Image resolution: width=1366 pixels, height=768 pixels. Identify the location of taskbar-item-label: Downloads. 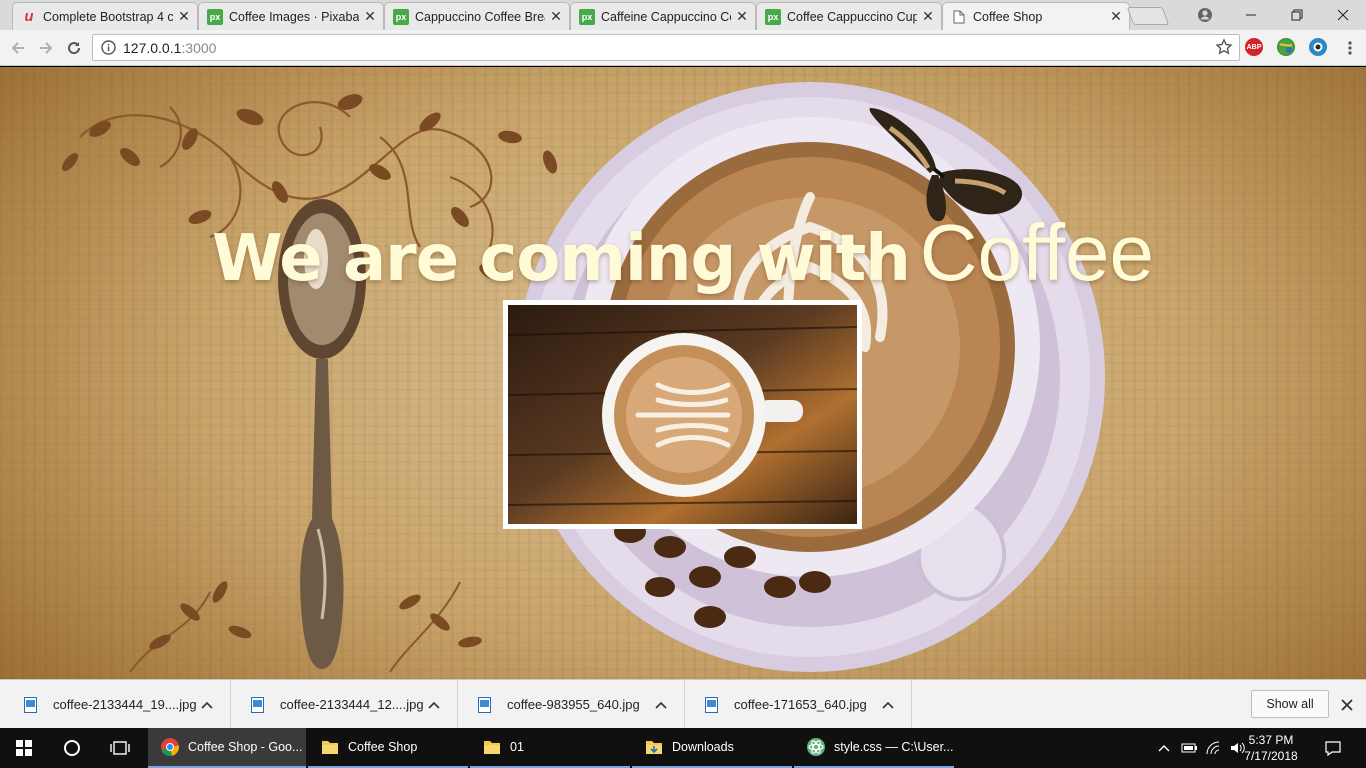
(703, 747).